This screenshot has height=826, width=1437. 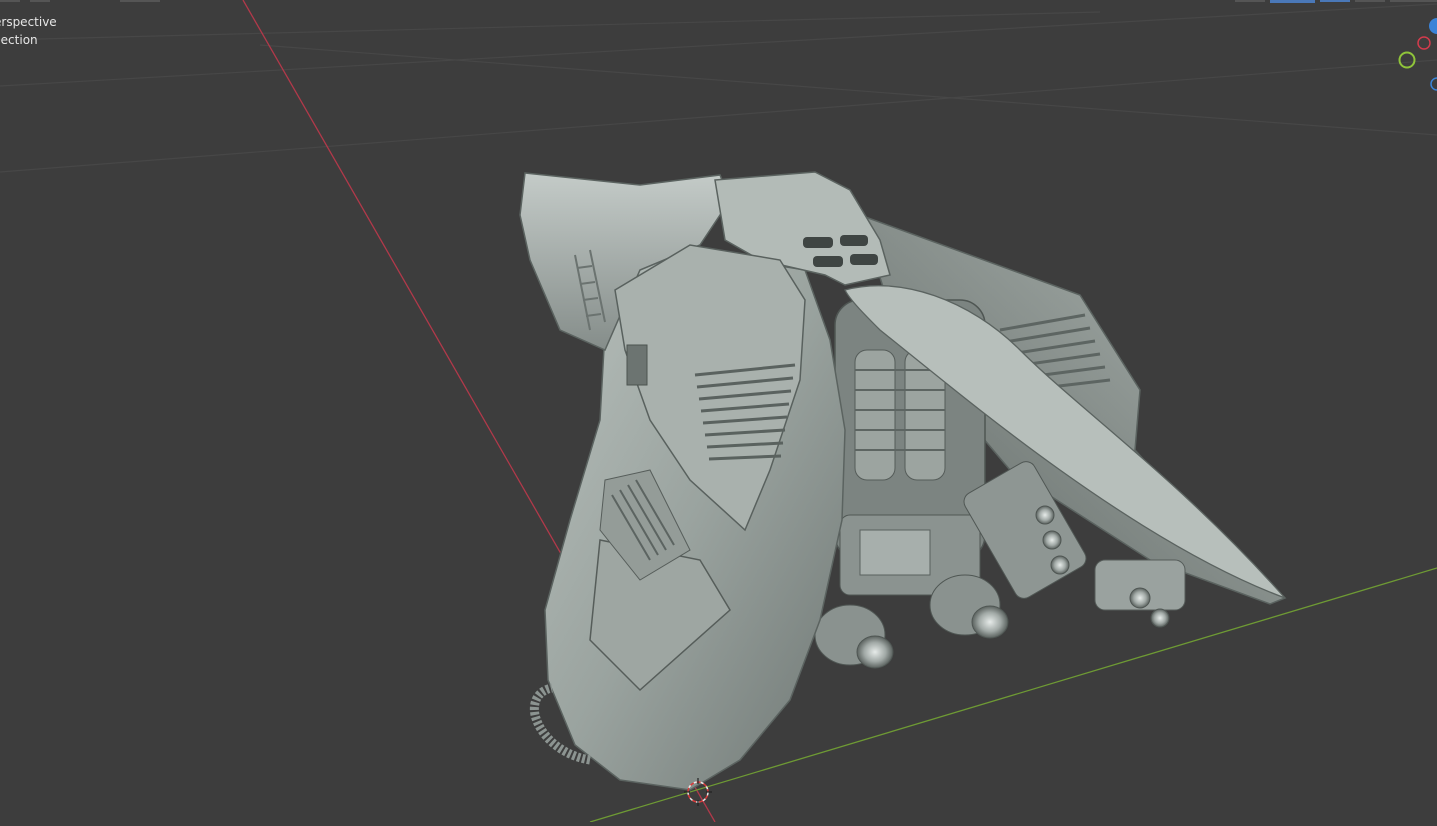 I want to click on header-edge, so click(x=718, y=1).